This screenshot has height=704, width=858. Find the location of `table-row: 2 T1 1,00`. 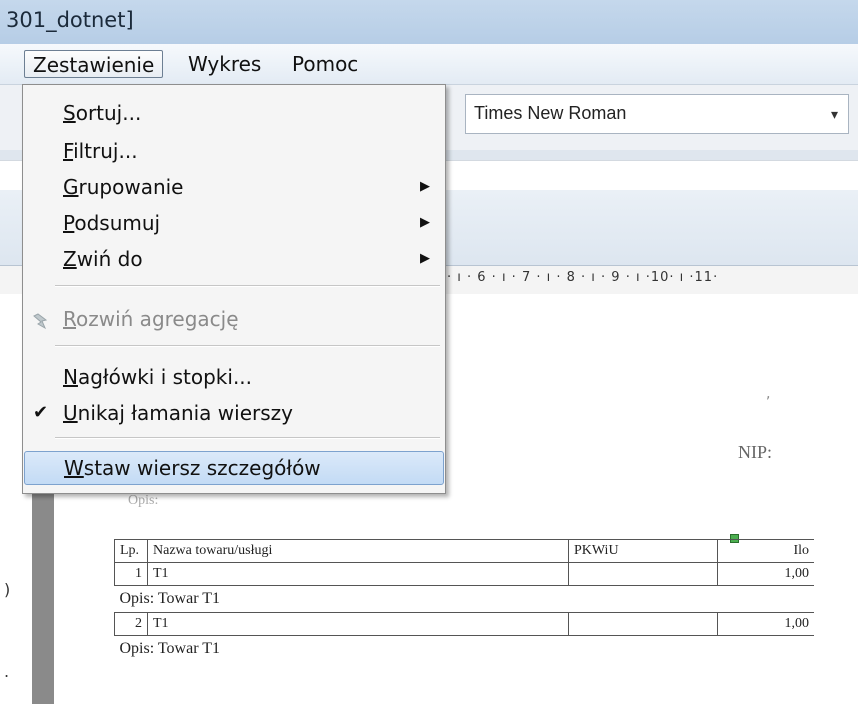

table-row: 2 T1 1,00 is located at coordinates (464, 624).